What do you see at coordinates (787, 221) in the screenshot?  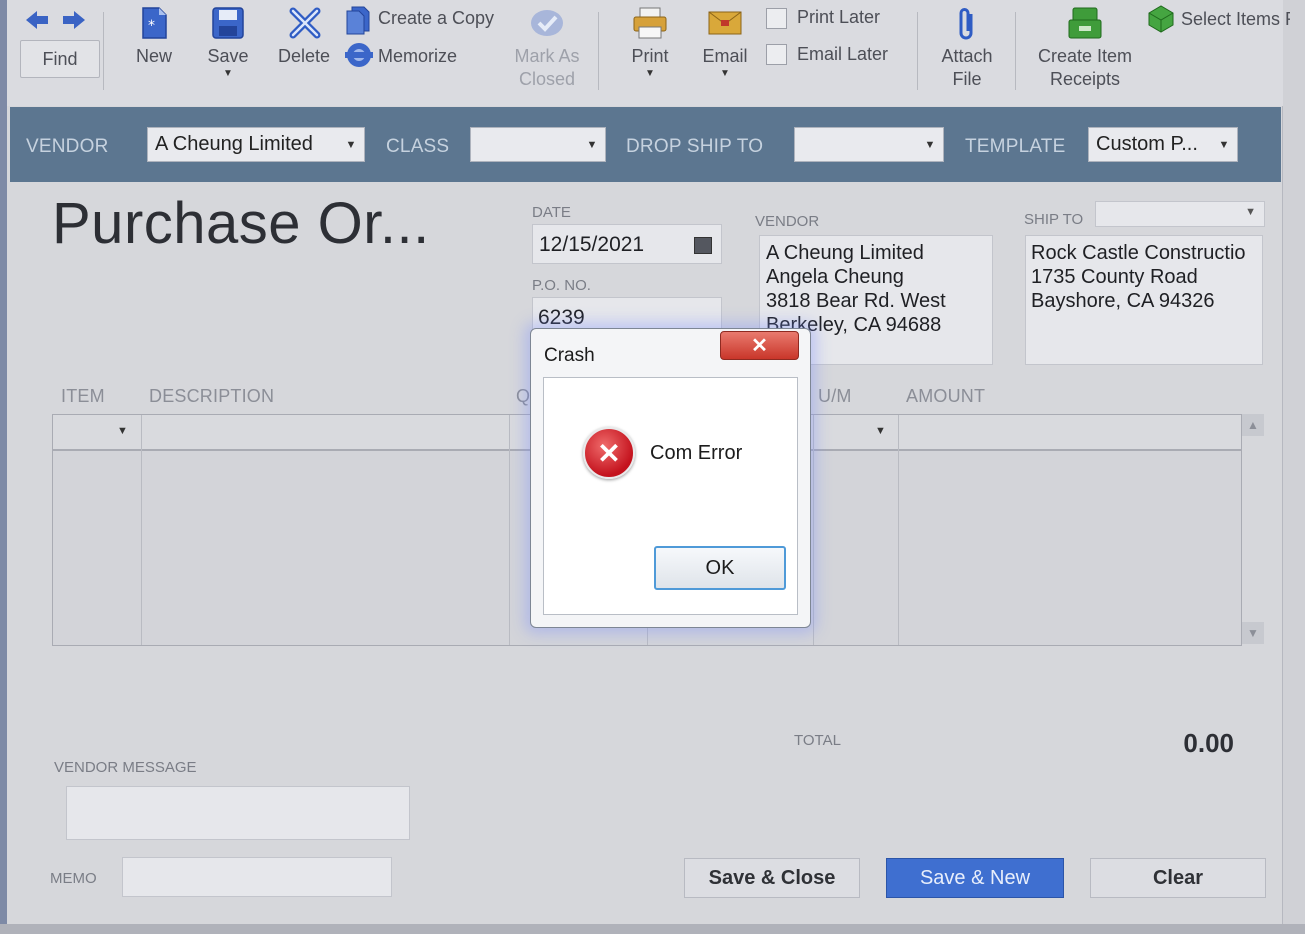 I see `vendor-address-label: VENDOR` at bounding box center [787, 221].